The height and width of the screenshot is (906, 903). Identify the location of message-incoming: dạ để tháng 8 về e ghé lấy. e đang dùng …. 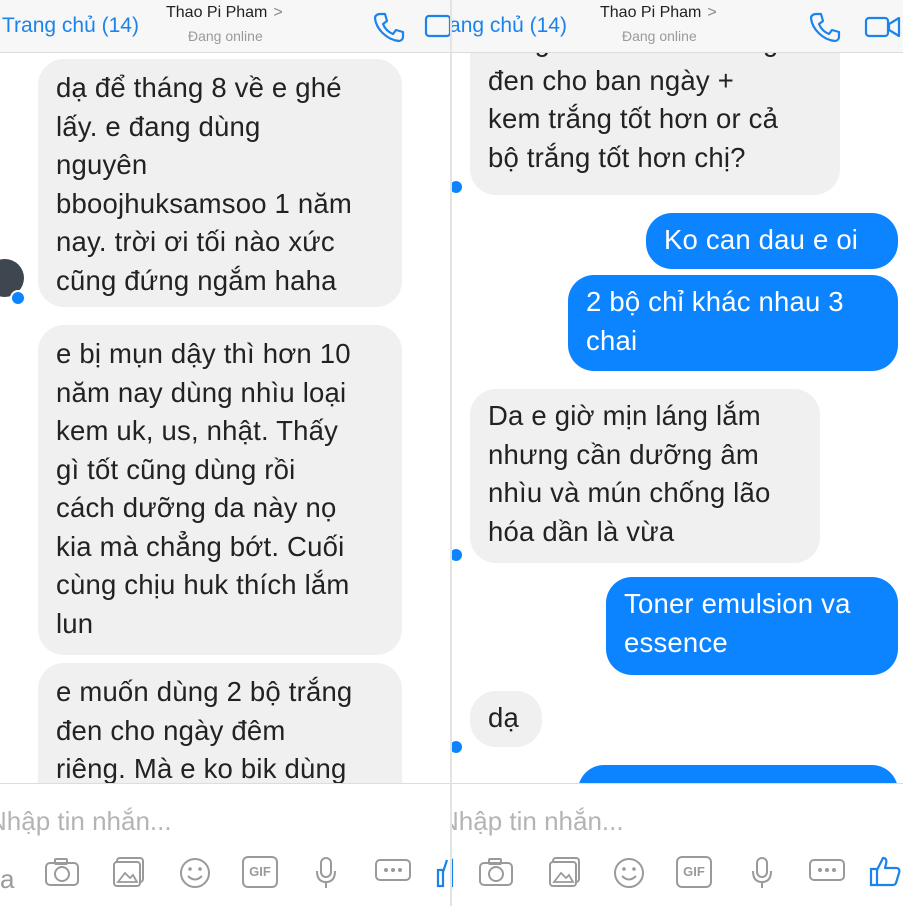
(220, 183).